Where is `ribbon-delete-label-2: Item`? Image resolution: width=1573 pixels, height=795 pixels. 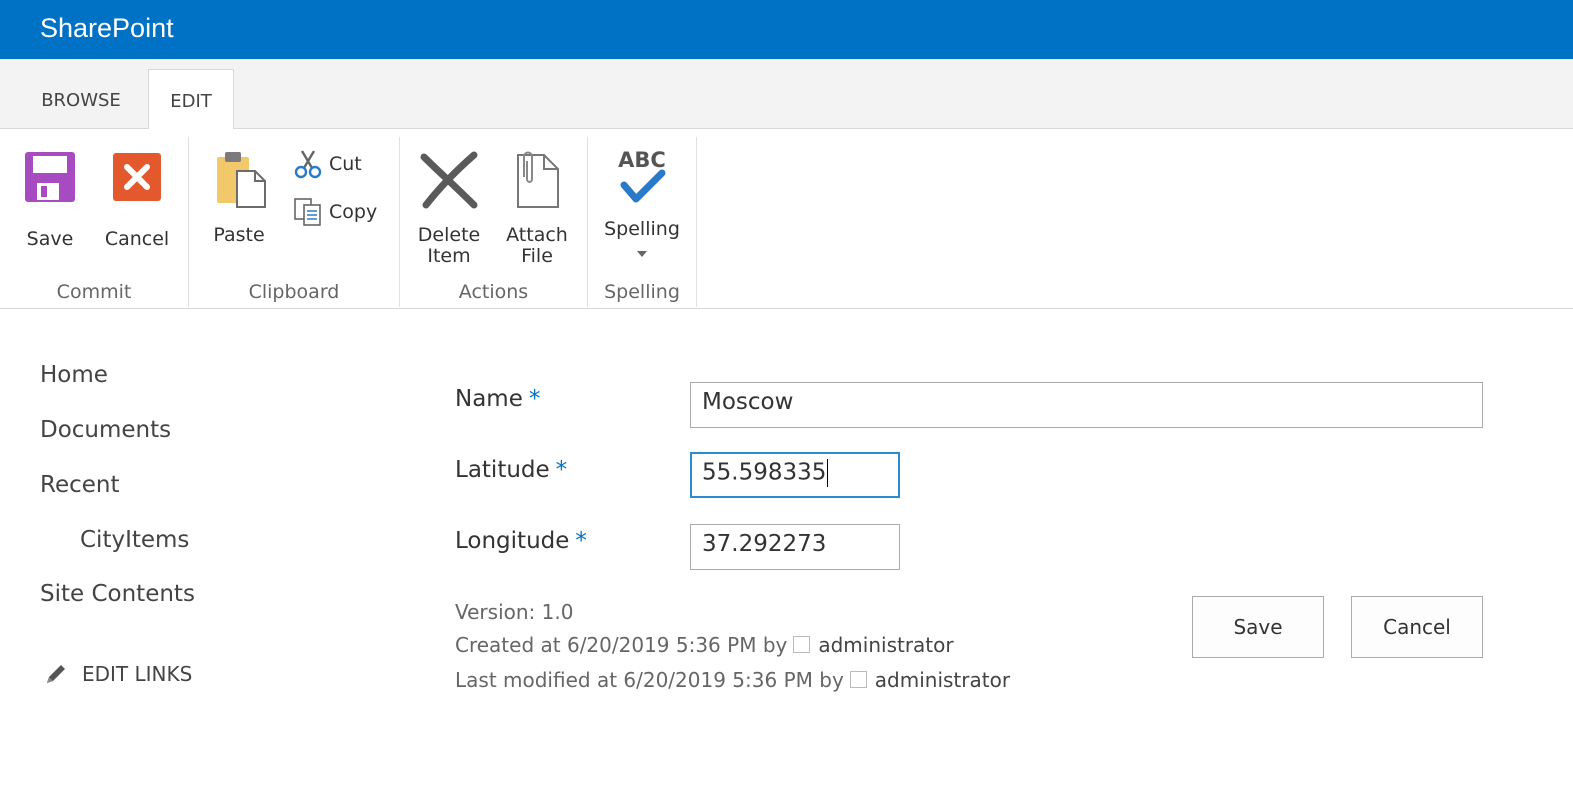 ribbon-delete-label-2: Item is located at coordinates (449, 256).